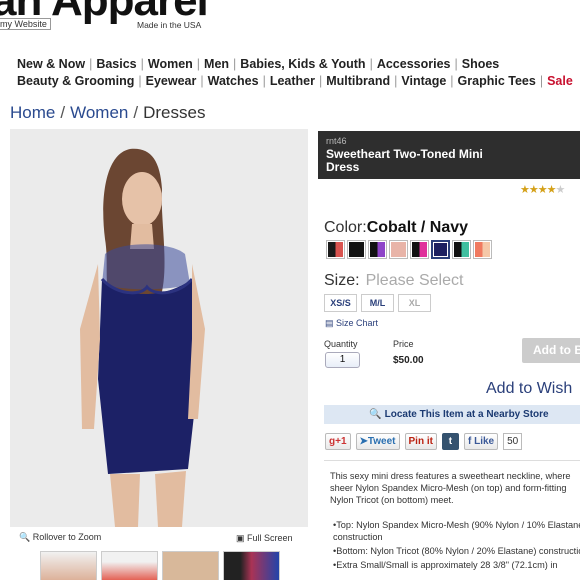 The image size is (580, 580). Describe the element at coordinates (497, 81) in the screenshot. I see `nav-item-graphic-tees: Graphic Tees` at that location.